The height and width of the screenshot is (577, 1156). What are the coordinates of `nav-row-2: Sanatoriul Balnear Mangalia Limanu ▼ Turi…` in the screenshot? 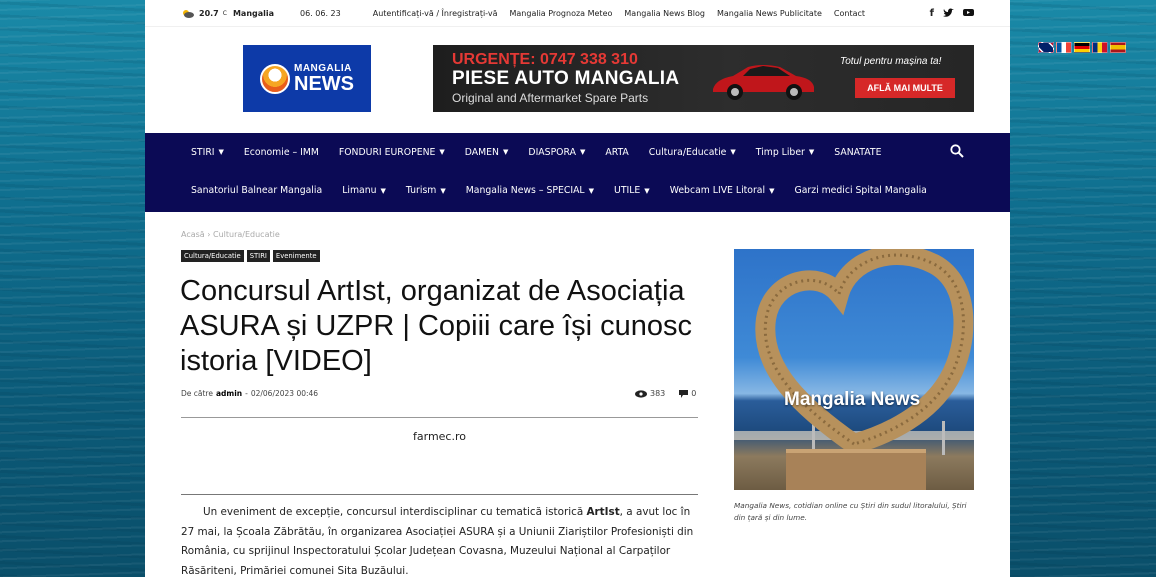 It's located at (600, 190).